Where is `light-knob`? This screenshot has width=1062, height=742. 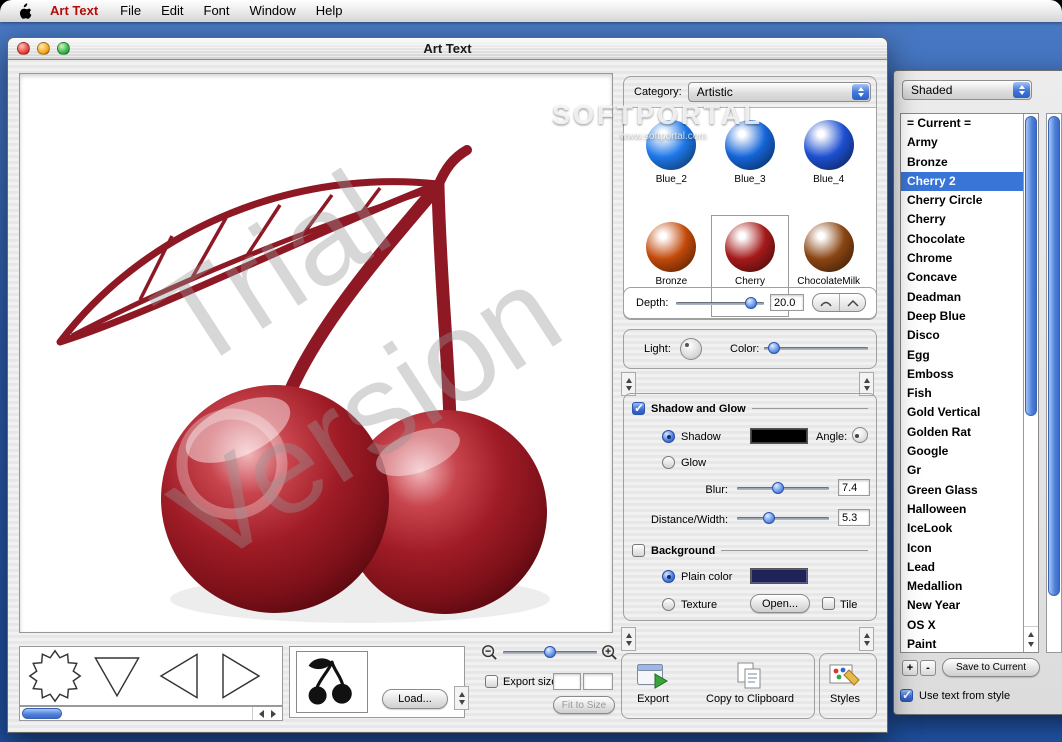 light-knob is located at coordinates (691, 349).